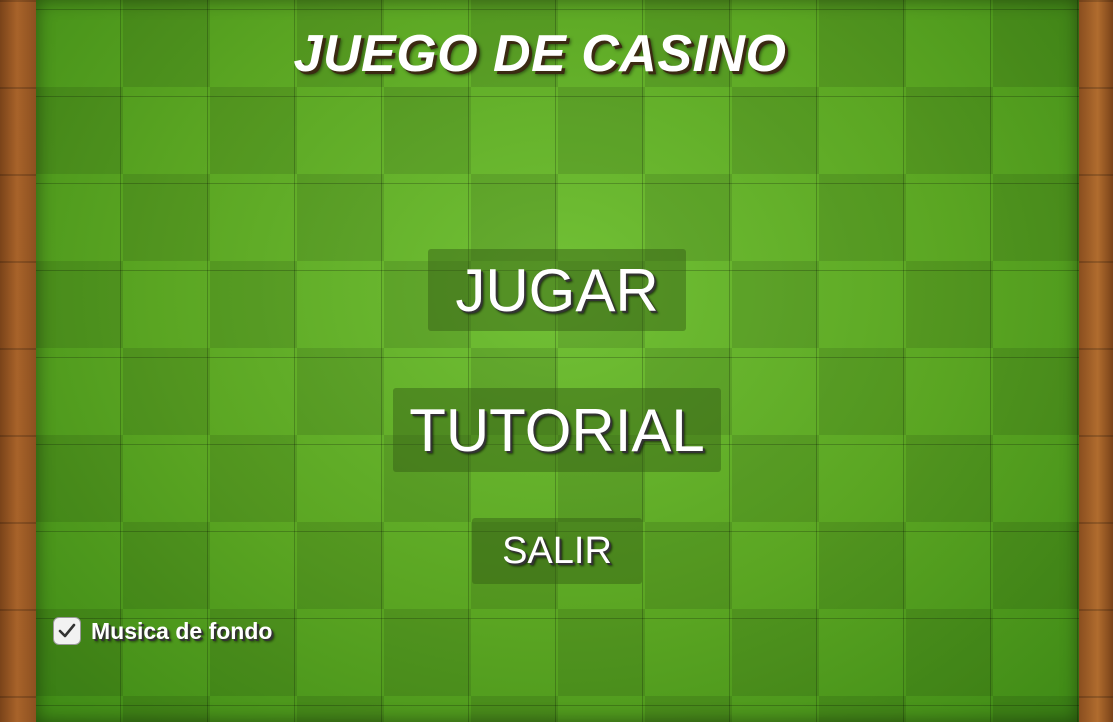 This screenshot has height=722, width=1113. I want to click on wood-border-left, so click(19, 361).